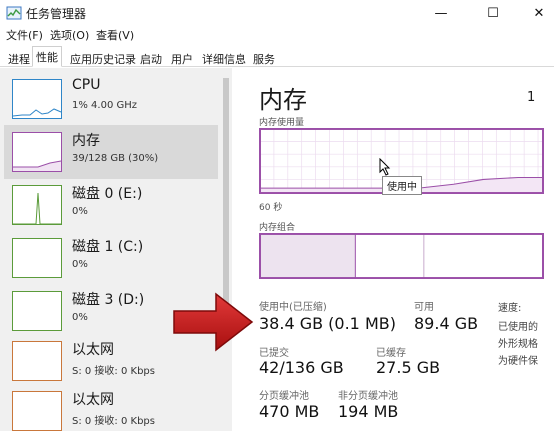 This screenshot has height=431, width=554. What do you see at coordinates (56, 14) in the screenshot?
I see `window-title: 任务管理器` at bounding box center [56, 14].